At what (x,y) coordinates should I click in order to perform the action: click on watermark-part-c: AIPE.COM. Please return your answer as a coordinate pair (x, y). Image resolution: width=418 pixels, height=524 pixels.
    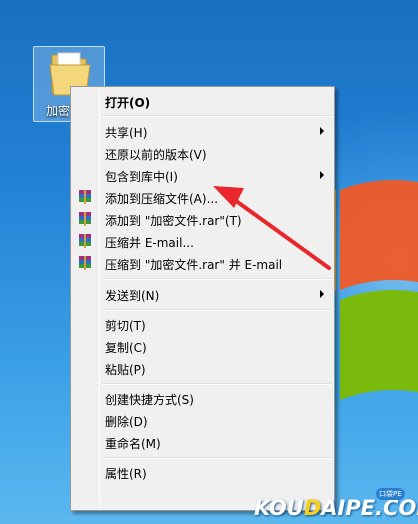
    Looking at the image, I should click on (369, 508).